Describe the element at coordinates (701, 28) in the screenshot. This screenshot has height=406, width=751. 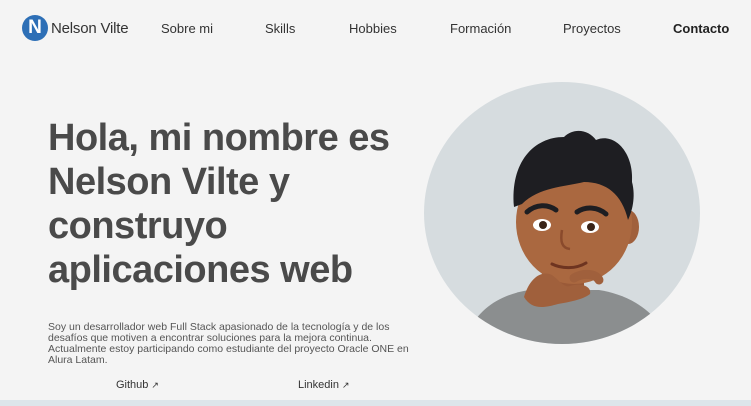
I see `nav-contacto: Contacto` at that location.